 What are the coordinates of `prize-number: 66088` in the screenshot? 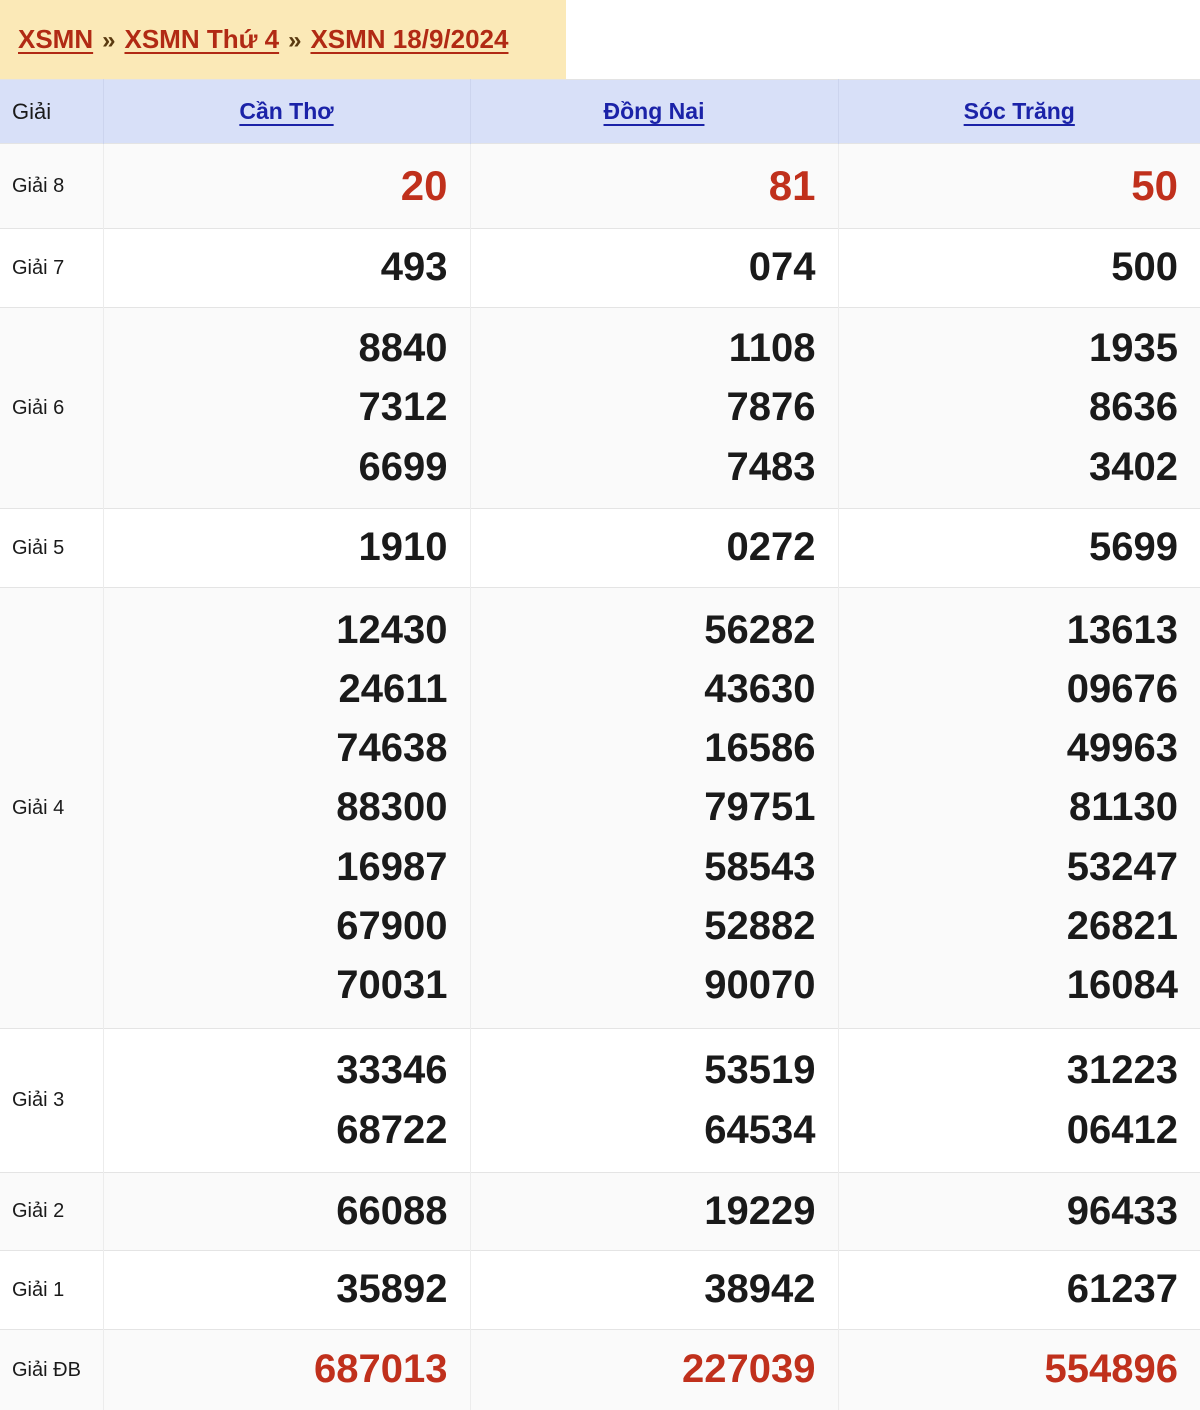 It's located at (276, 1211).